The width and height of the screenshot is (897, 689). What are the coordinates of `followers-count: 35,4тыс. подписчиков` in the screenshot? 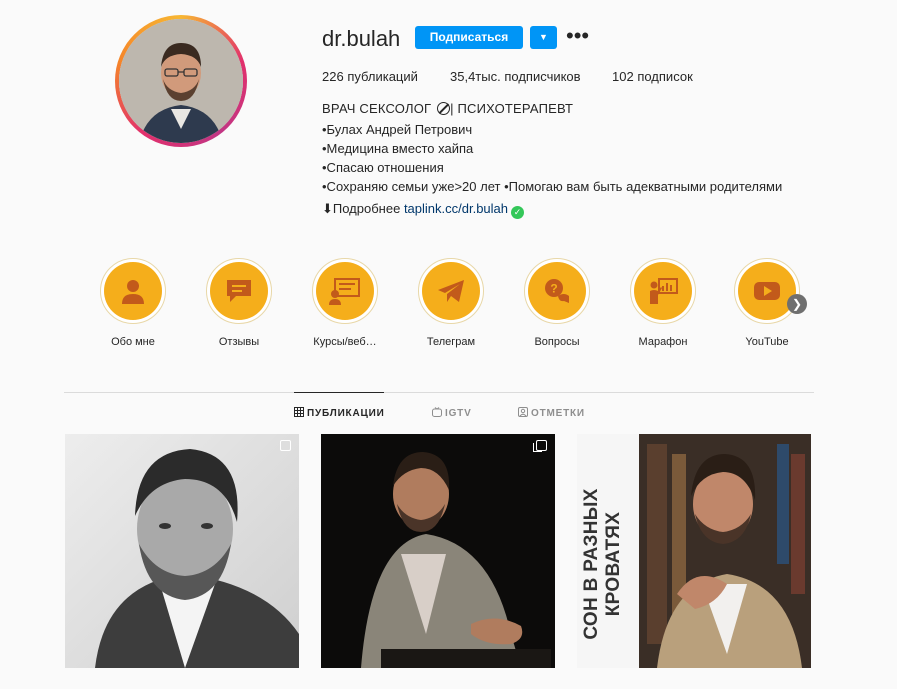 It's located at (515, 76).